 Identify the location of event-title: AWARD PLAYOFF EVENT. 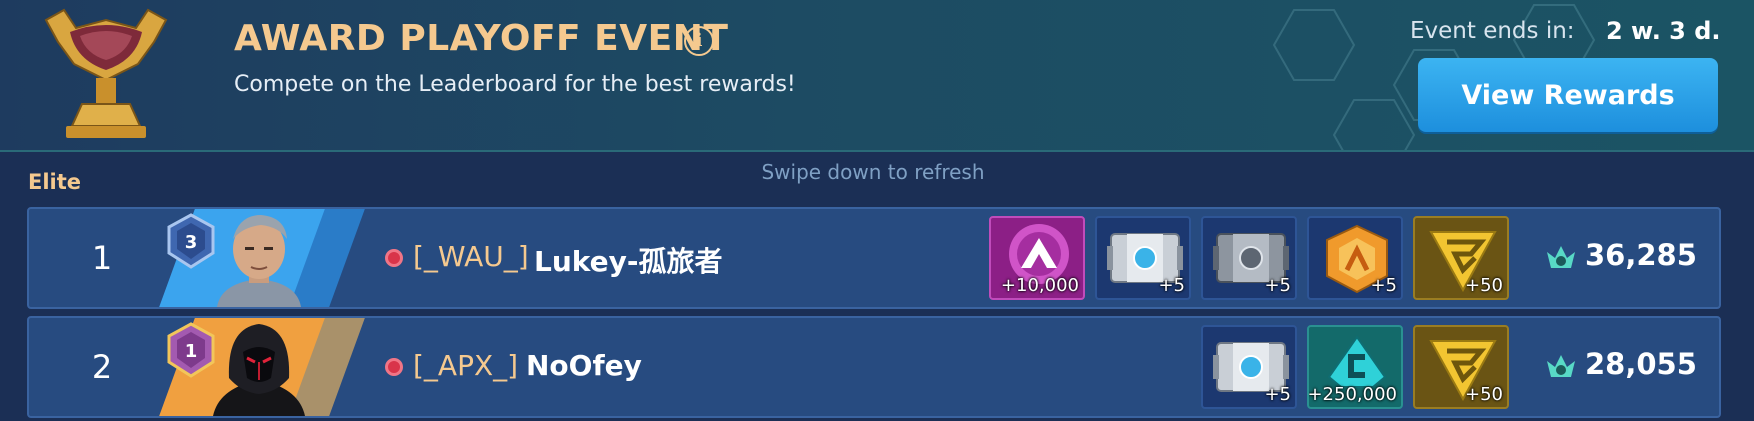
(481, 38).